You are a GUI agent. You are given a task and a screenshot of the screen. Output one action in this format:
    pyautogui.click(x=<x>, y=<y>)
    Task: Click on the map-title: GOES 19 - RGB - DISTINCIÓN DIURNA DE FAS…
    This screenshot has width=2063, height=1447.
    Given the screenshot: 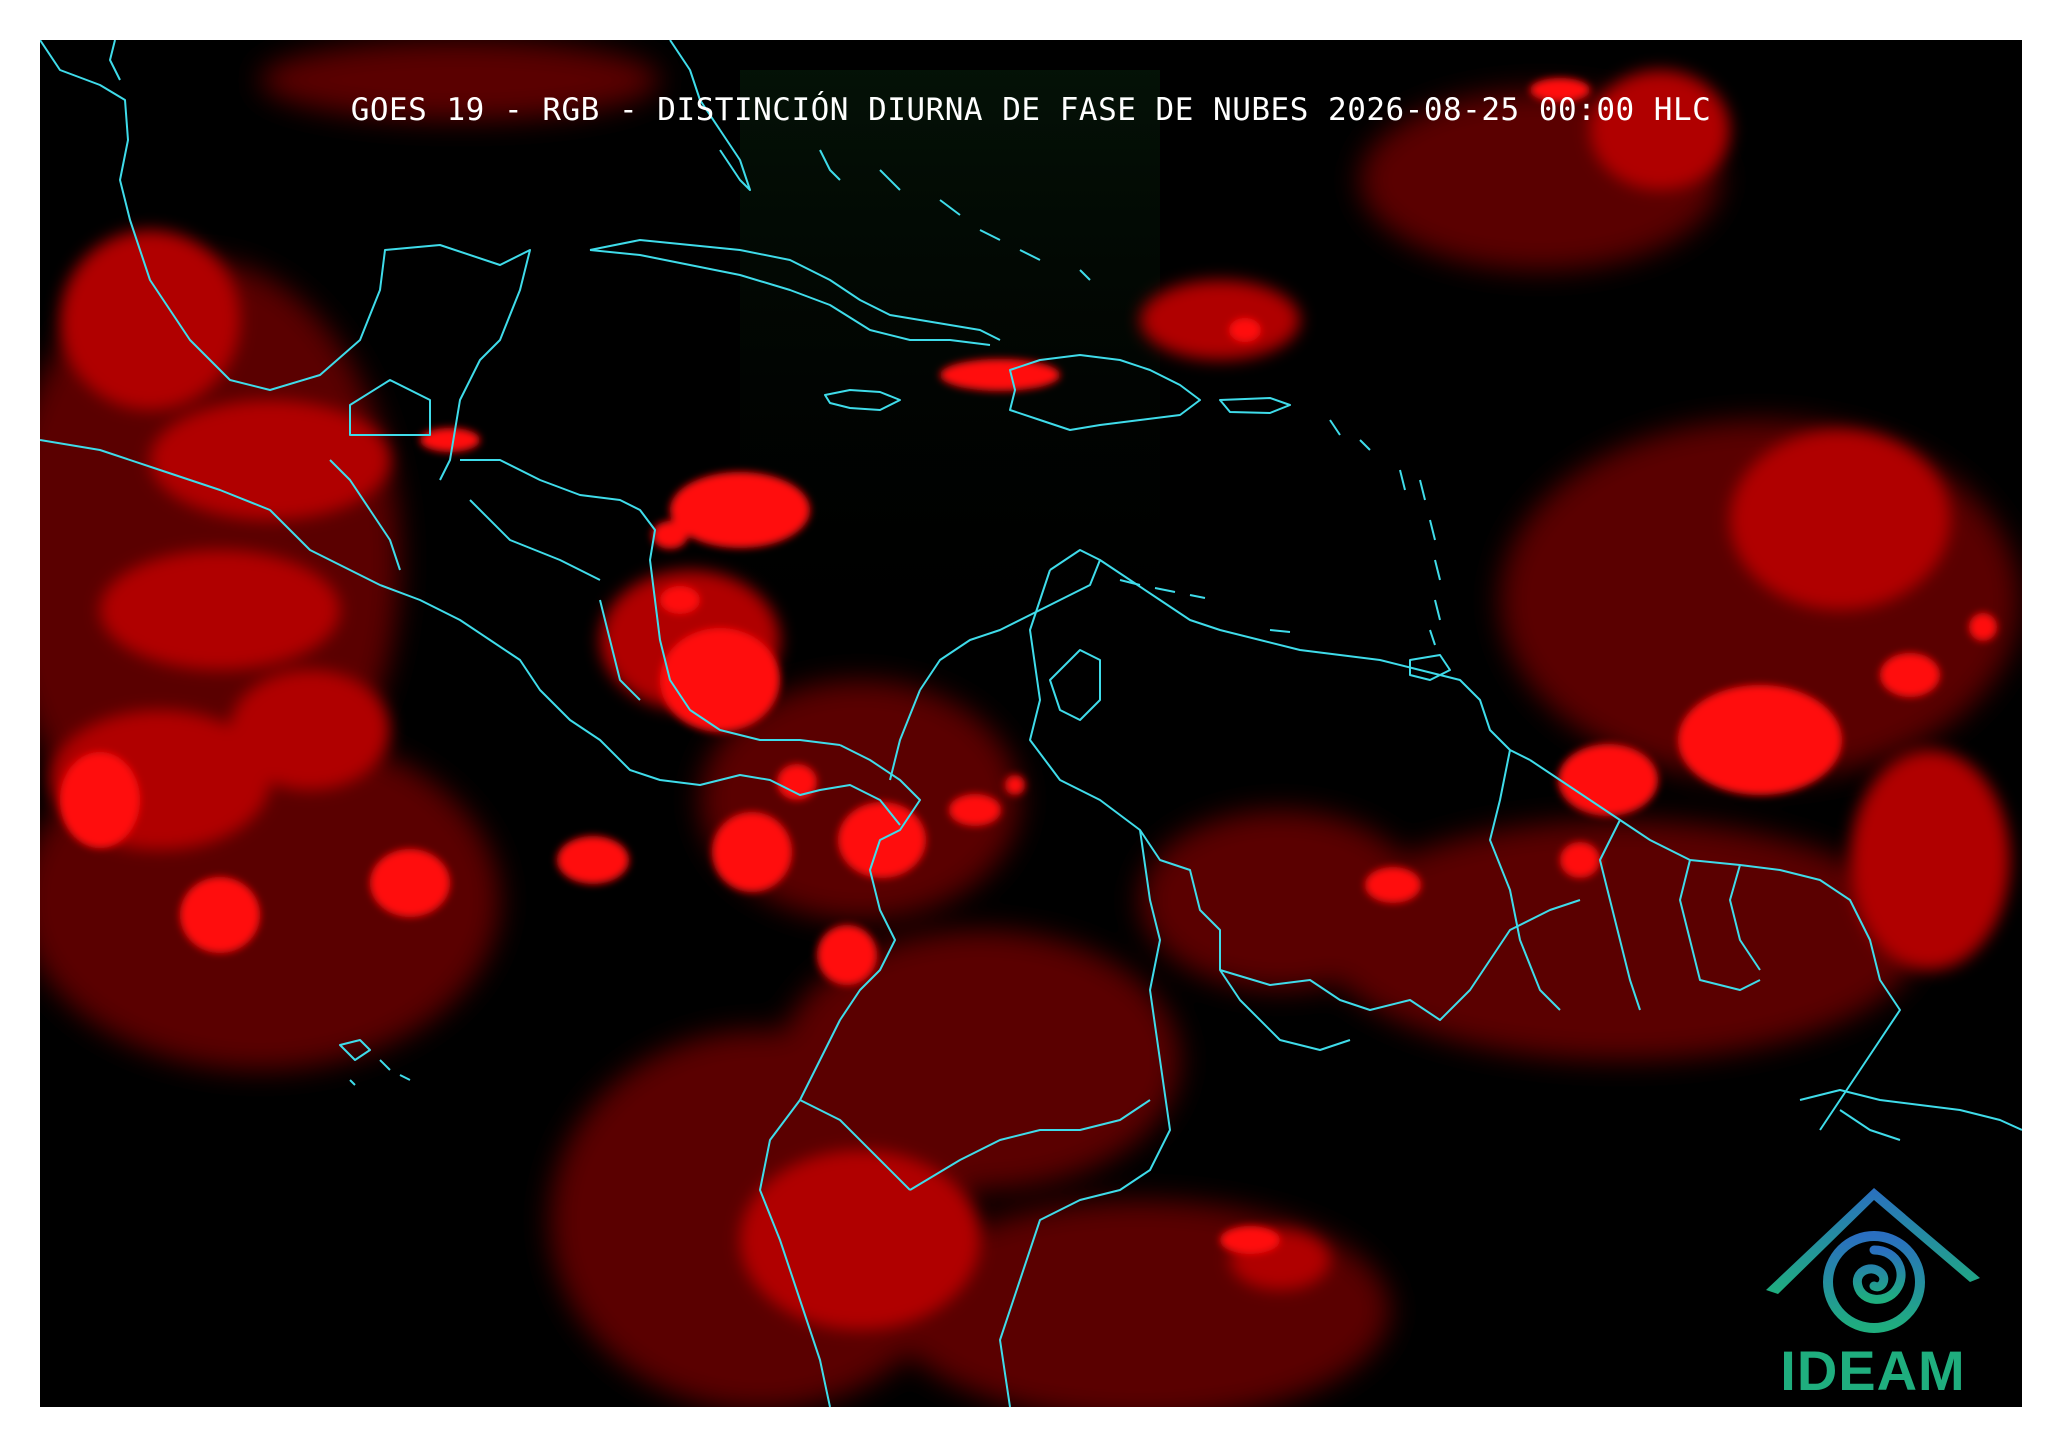 What is the action you would take?
    pyautogui.click(x=1031, y=110)
    